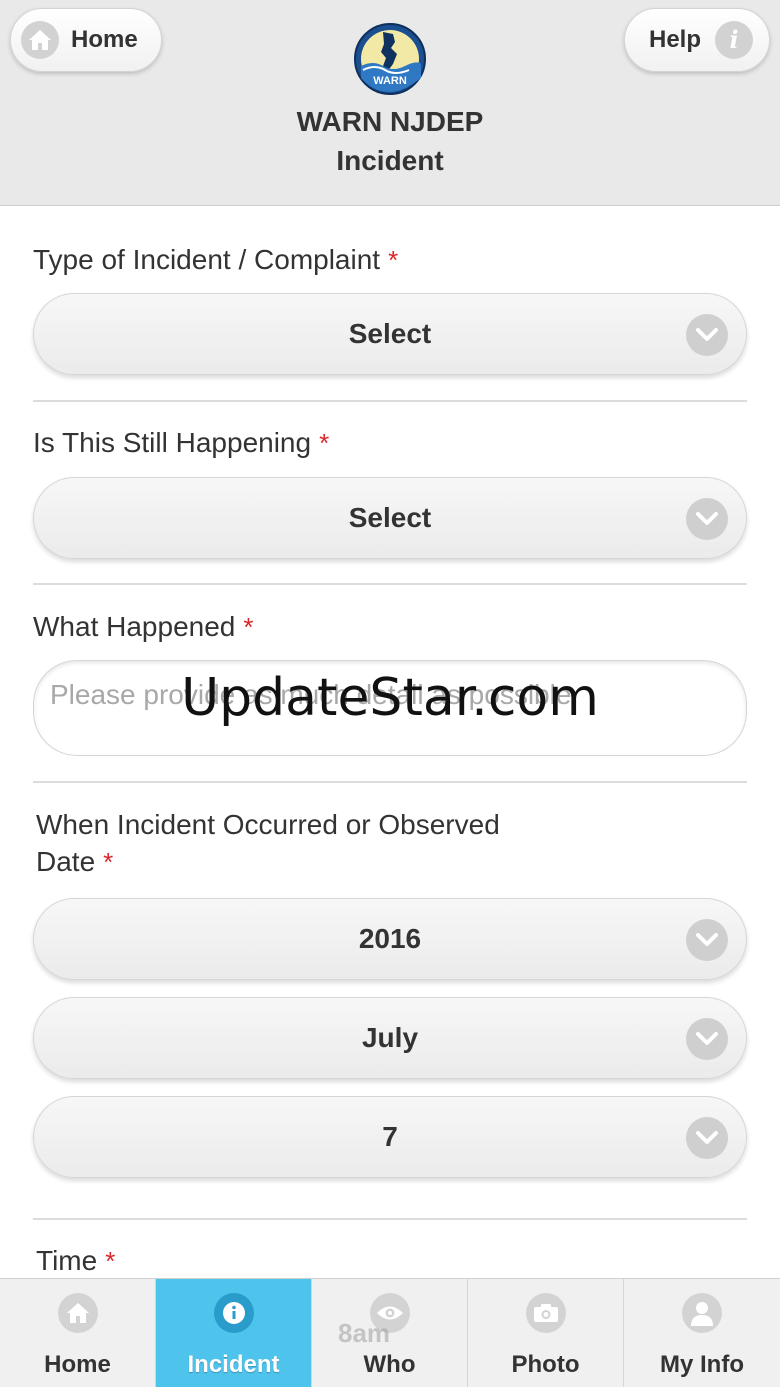  I want to click on tab-who: Who, so click(390, 1333).